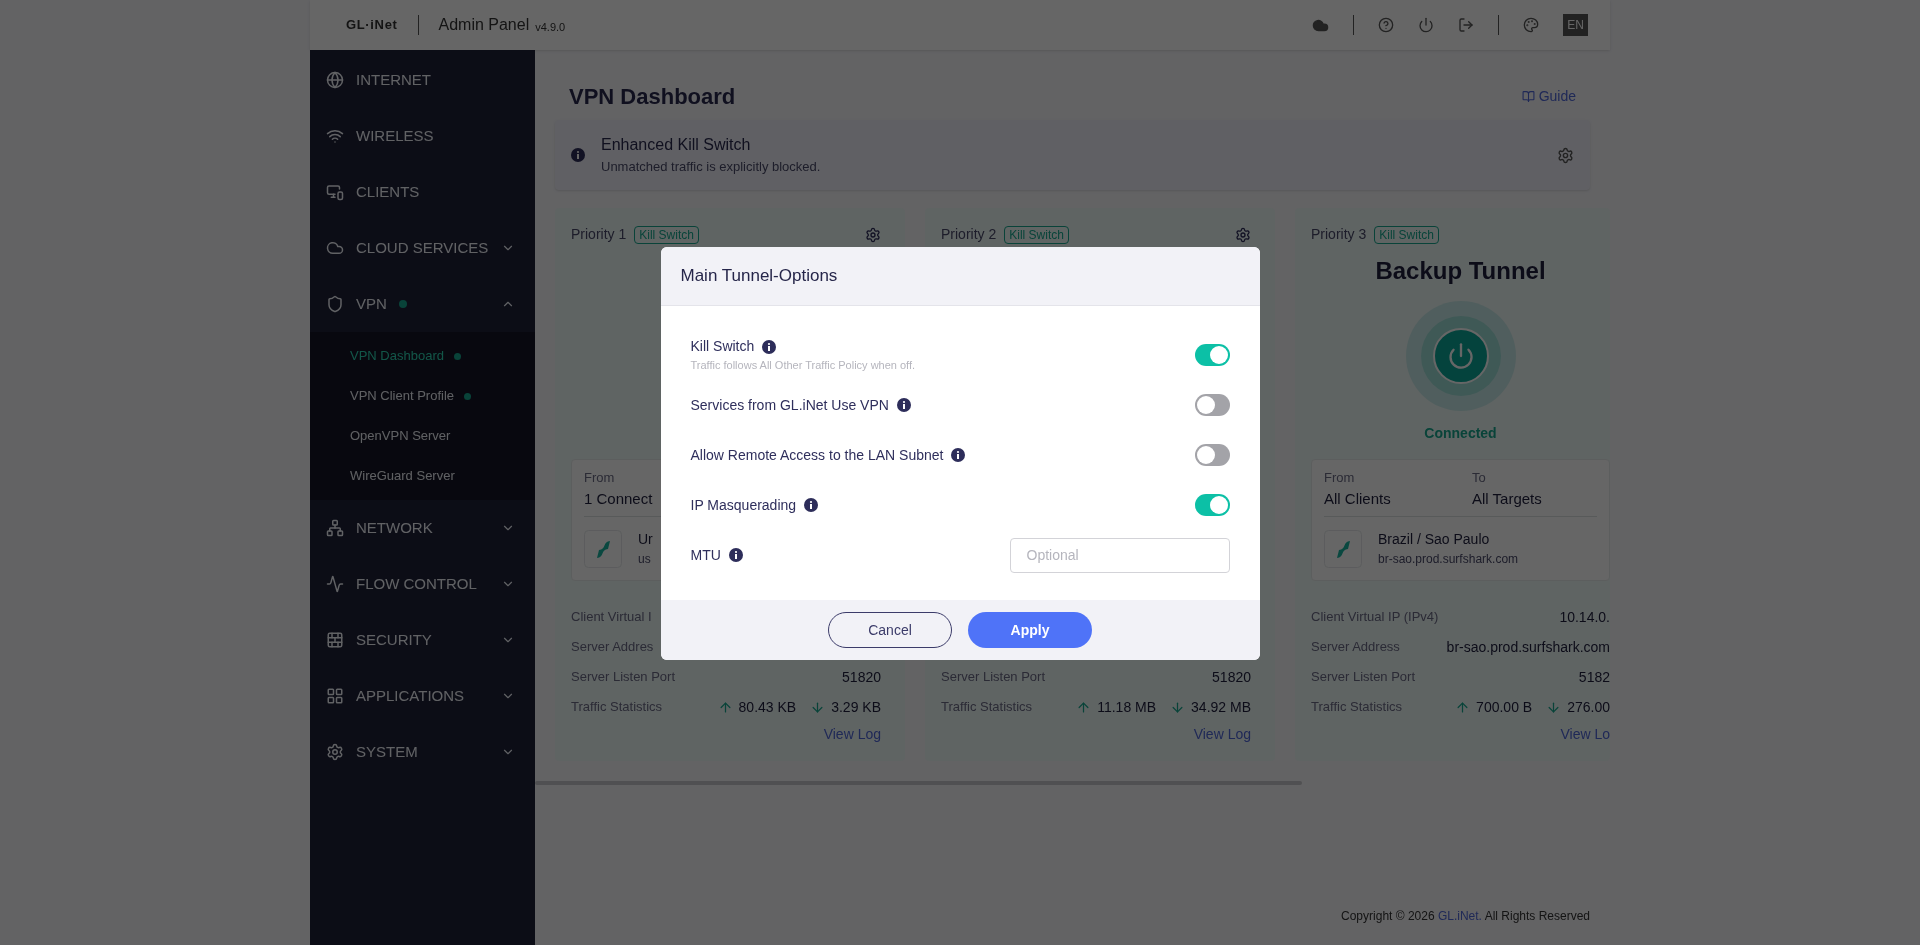 Image resolution: width=1920 pixels, height=945 pixels. I want to click on server-host: us, so click(645, 559).